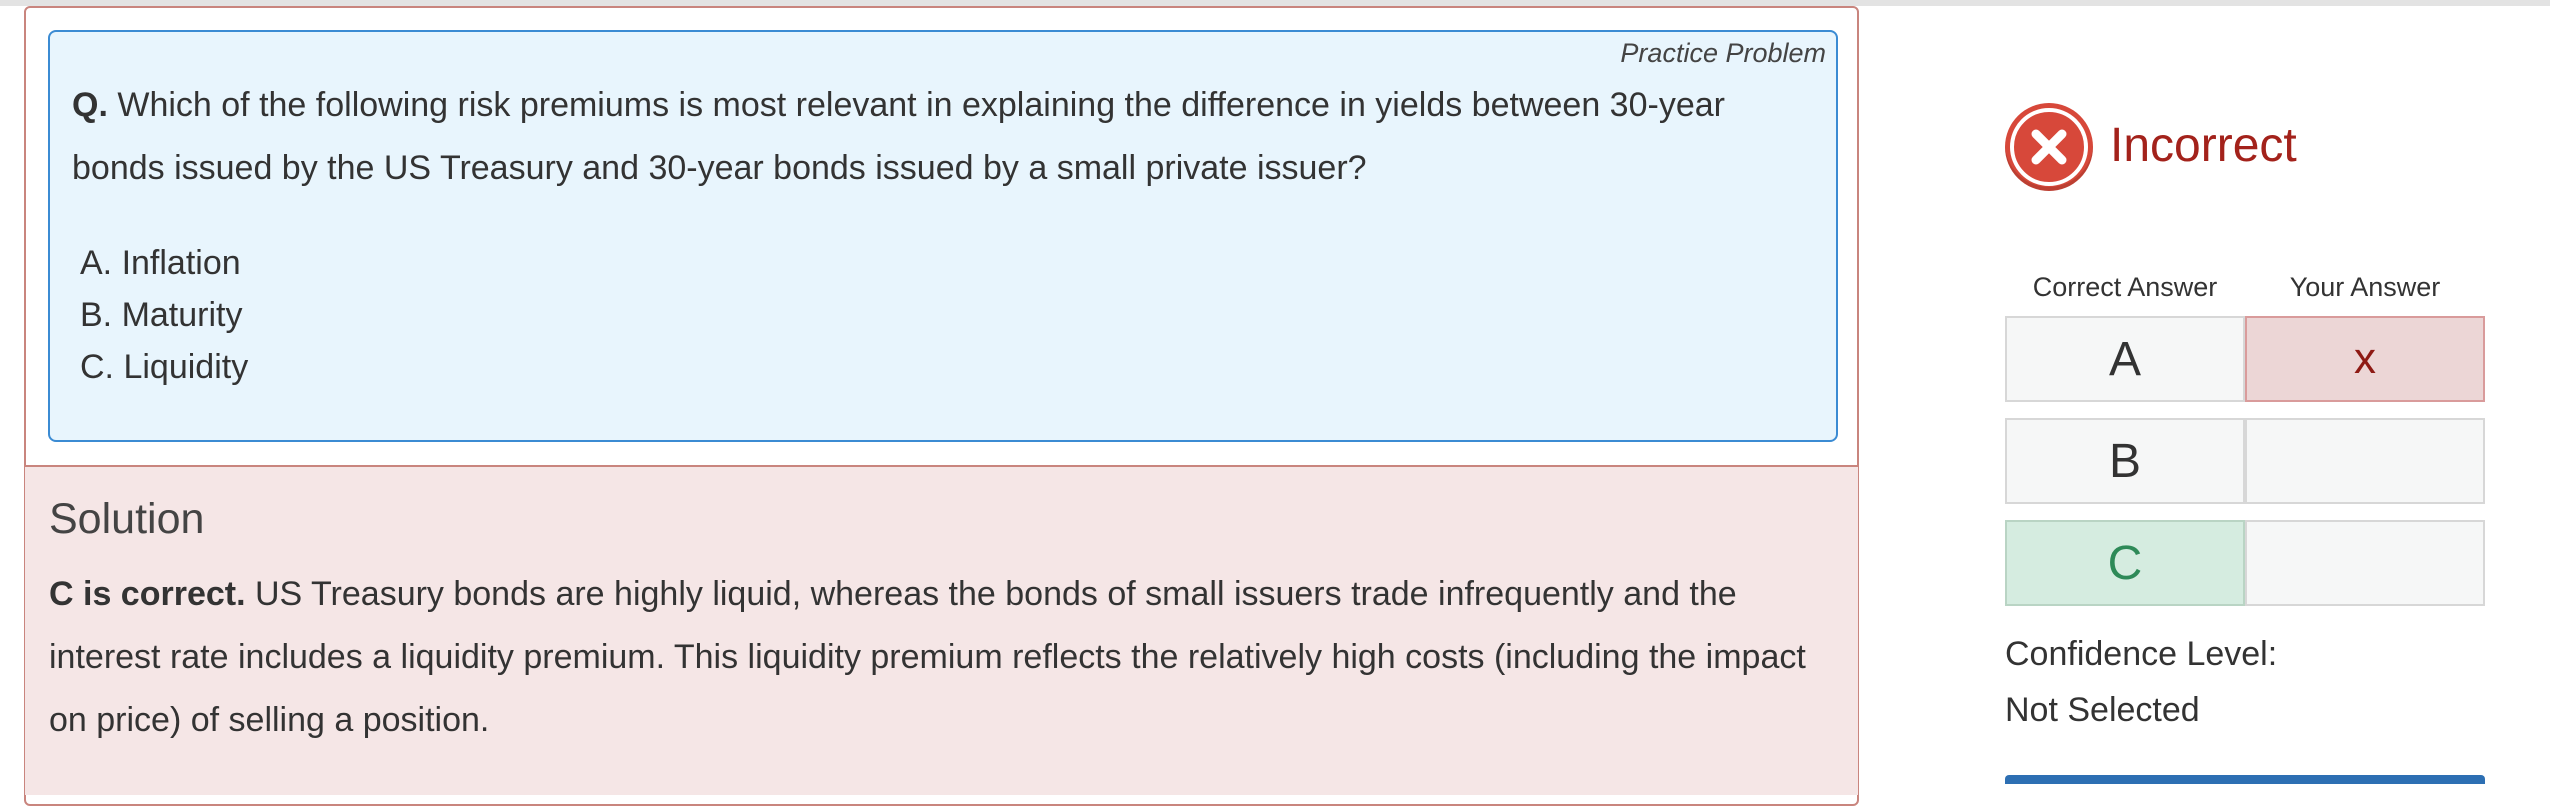  Describe the element at coordinates (2125, 461) in the screenshot. I see `correct-answer-cell-b: B` at that location.